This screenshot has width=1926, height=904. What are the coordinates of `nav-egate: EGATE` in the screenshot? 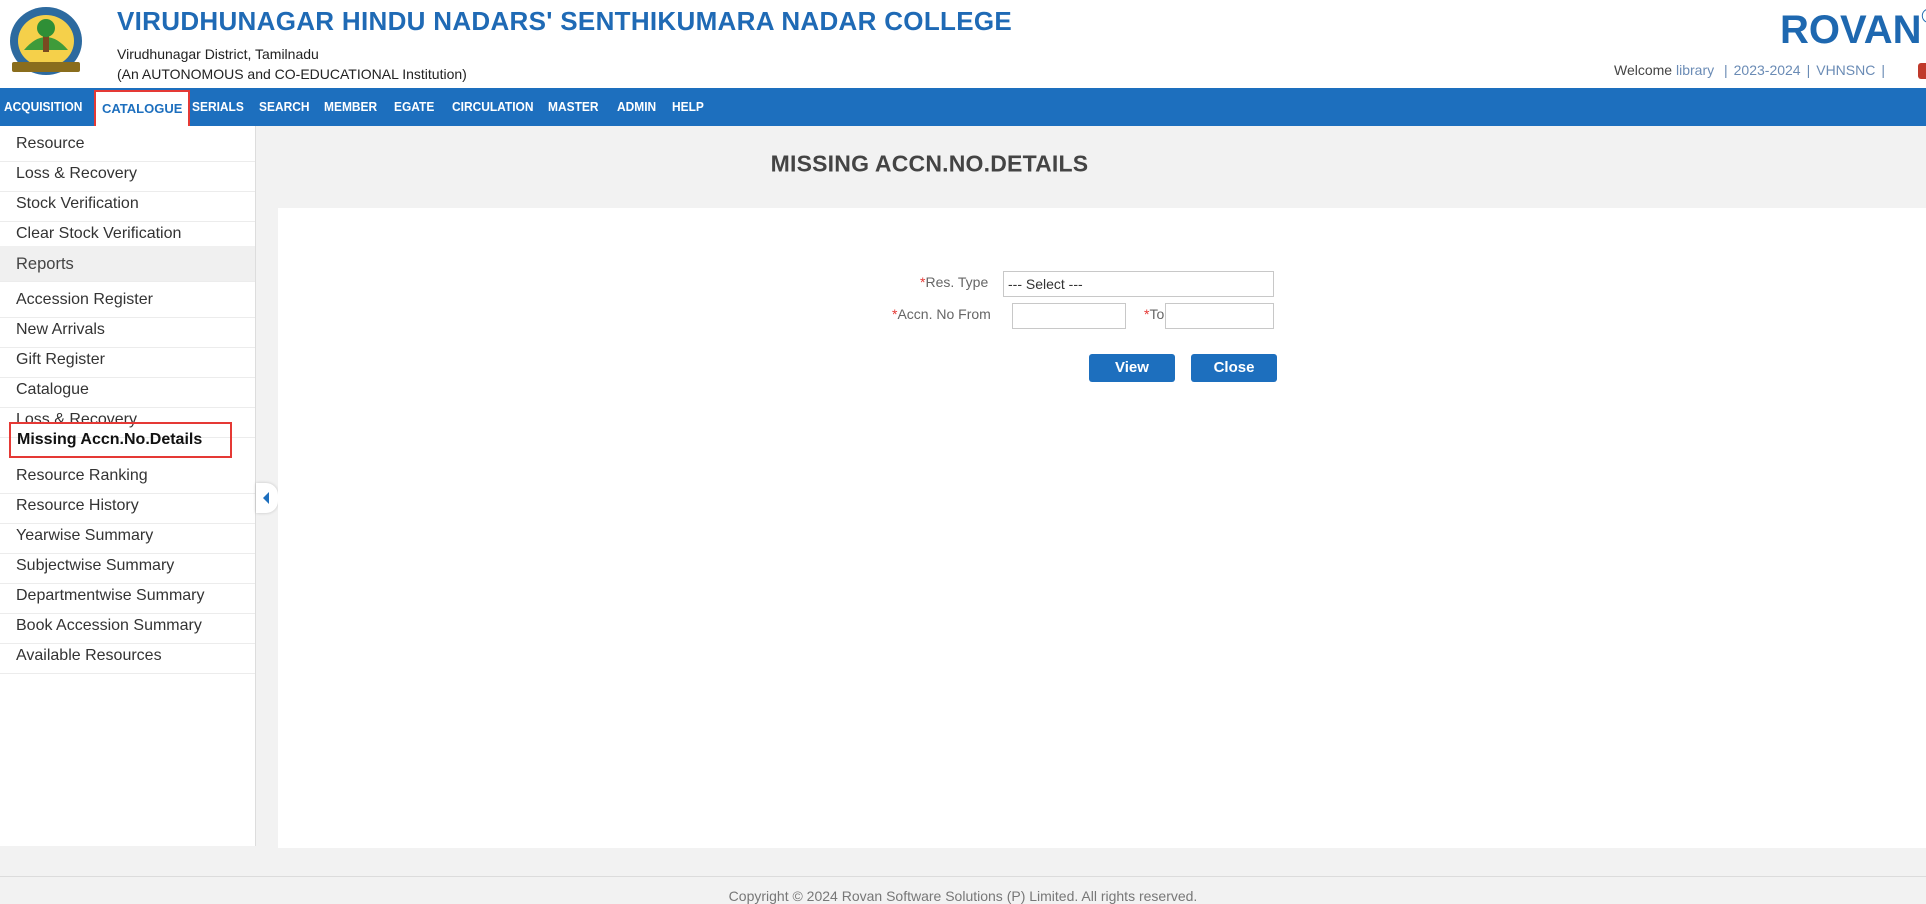 It's located at (414, 107).